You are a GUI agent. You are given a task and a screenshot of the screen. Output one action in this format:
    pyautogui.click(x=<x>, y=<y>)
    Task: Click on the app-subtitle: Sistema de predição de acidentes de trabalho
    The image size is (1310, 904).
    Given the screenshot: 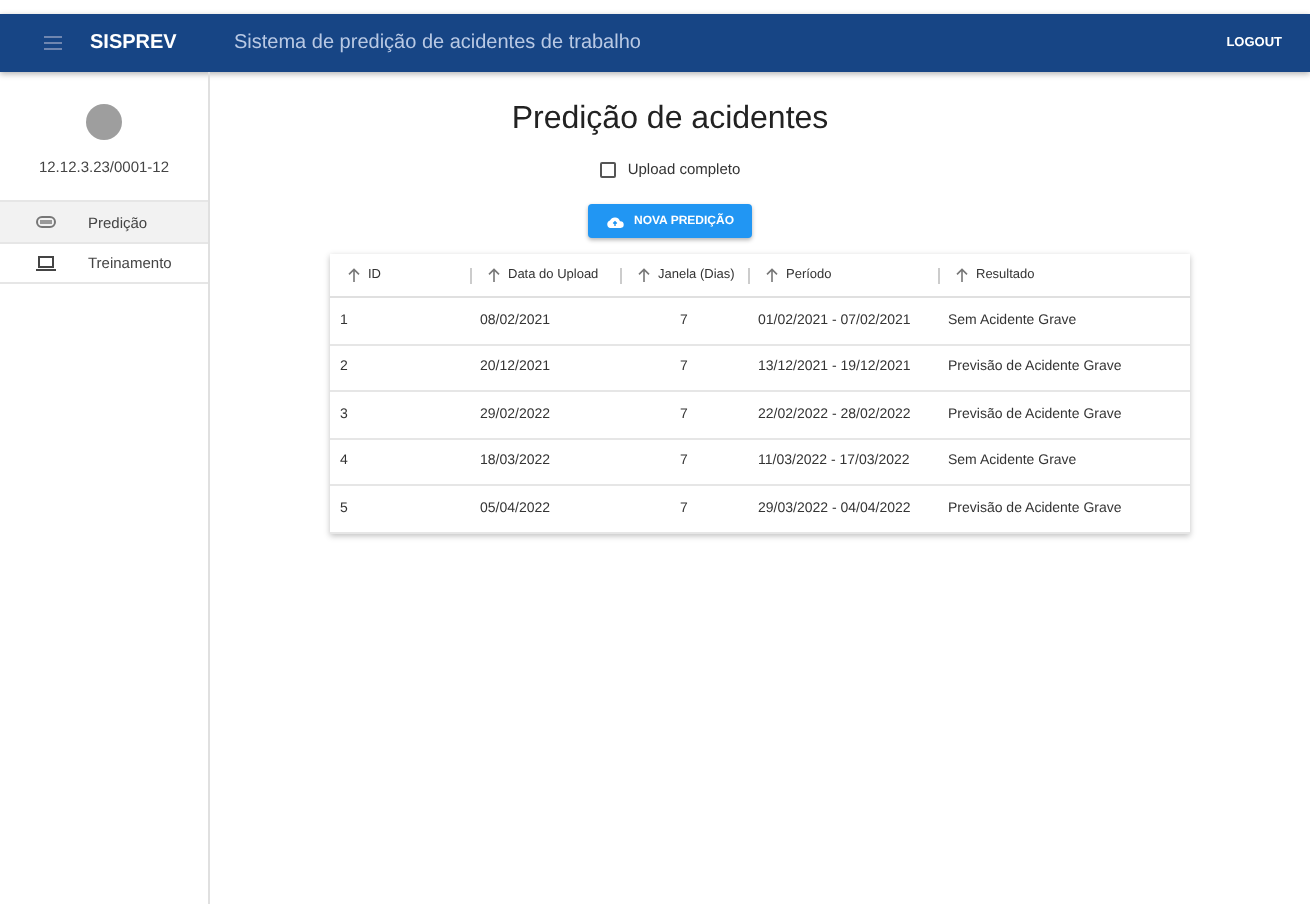 What is the action you would take?
    pyautogui.click(x=438, y=43)
    